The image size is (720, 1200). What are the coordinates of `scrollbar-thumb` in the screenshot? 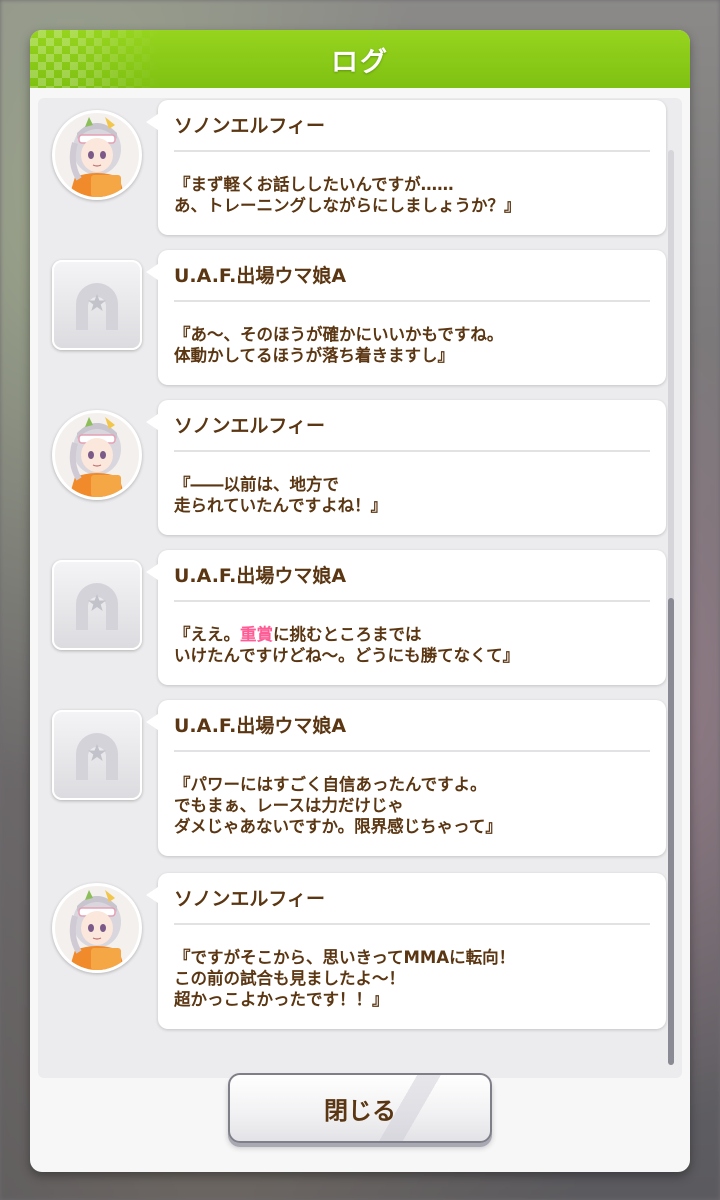 It's located at (671, 831).